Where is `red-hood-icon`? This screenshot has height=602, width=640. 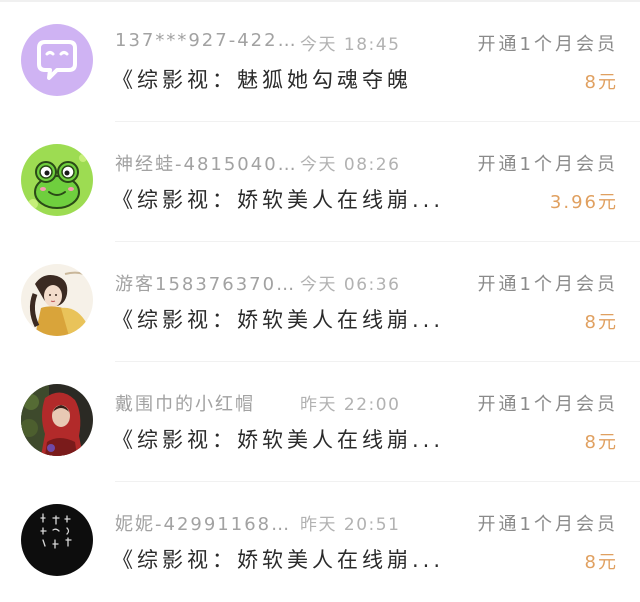 red-hood-icon is located at coordinates (57, 420).